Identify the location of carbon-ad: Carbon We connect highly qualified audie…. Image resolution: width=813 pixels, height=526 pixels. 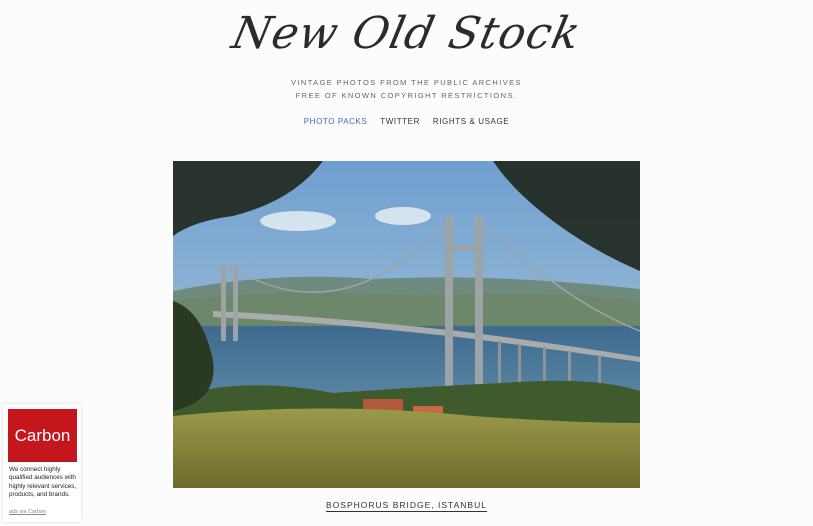
(42, 463).